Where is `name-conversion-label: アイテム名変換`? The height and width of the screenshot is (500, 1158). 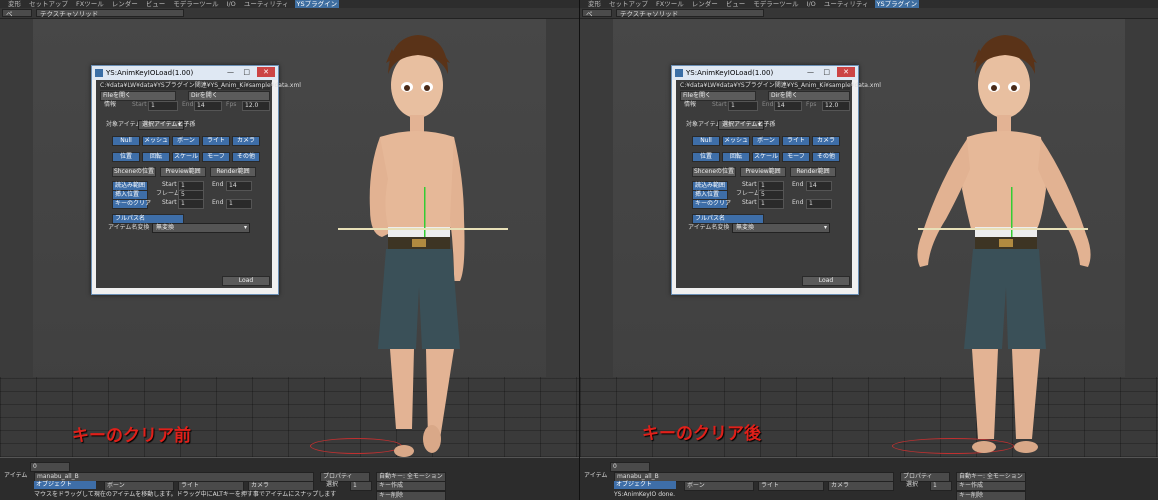 name-conversion-label: アイテム名変換 is located at coordinates (129, 227).